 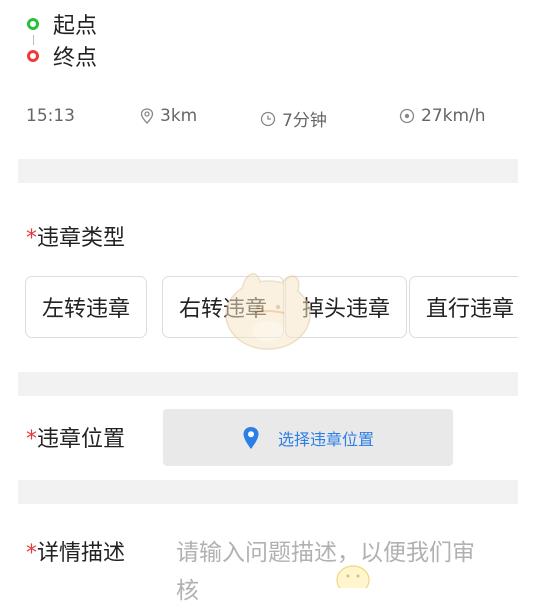 What do you see at coordinates (268, 118) in the screenshot?
I see `clock-icon` at bounding box center [268, 118].